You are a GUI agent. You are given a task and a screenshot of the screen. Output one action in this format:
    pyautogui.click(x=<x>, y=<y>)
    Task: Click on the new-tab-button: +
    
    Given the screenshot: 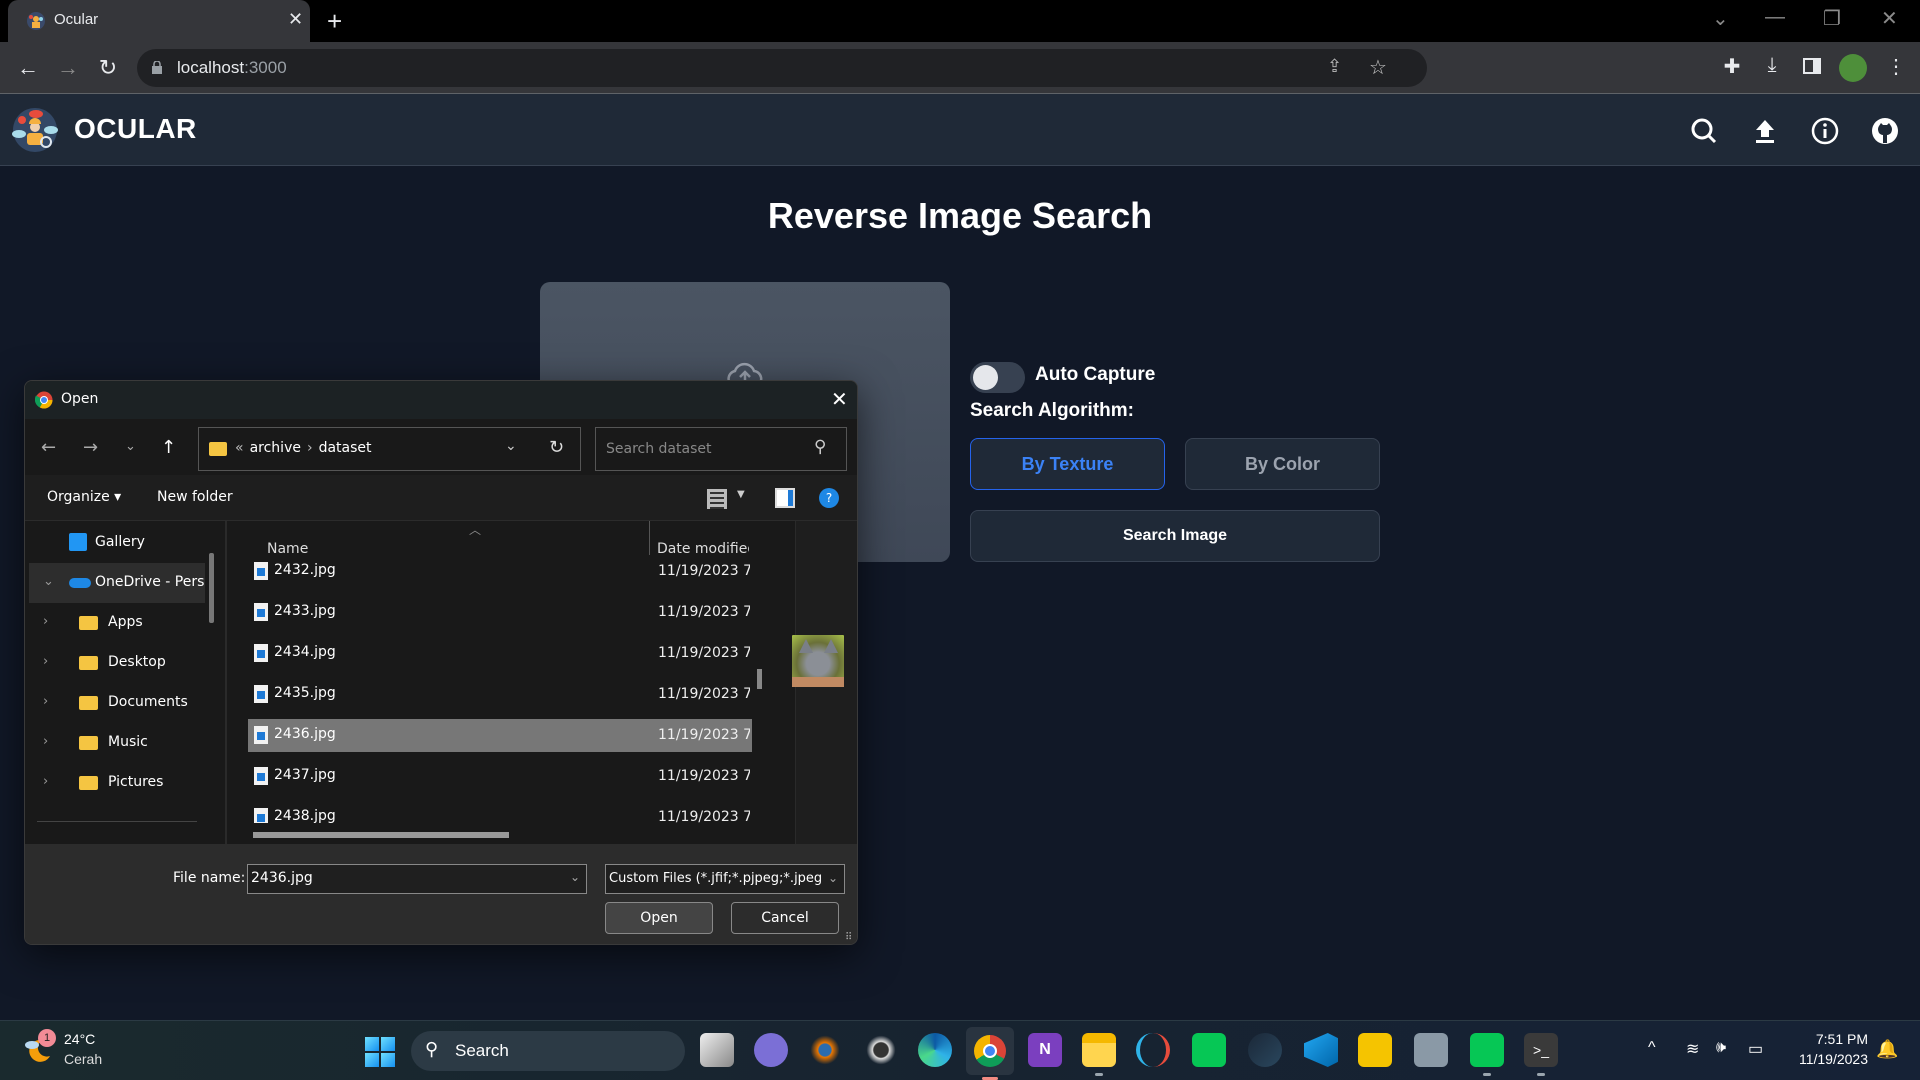 What is the action you would take?
    pyautogui.click(x=334, y=21)
    